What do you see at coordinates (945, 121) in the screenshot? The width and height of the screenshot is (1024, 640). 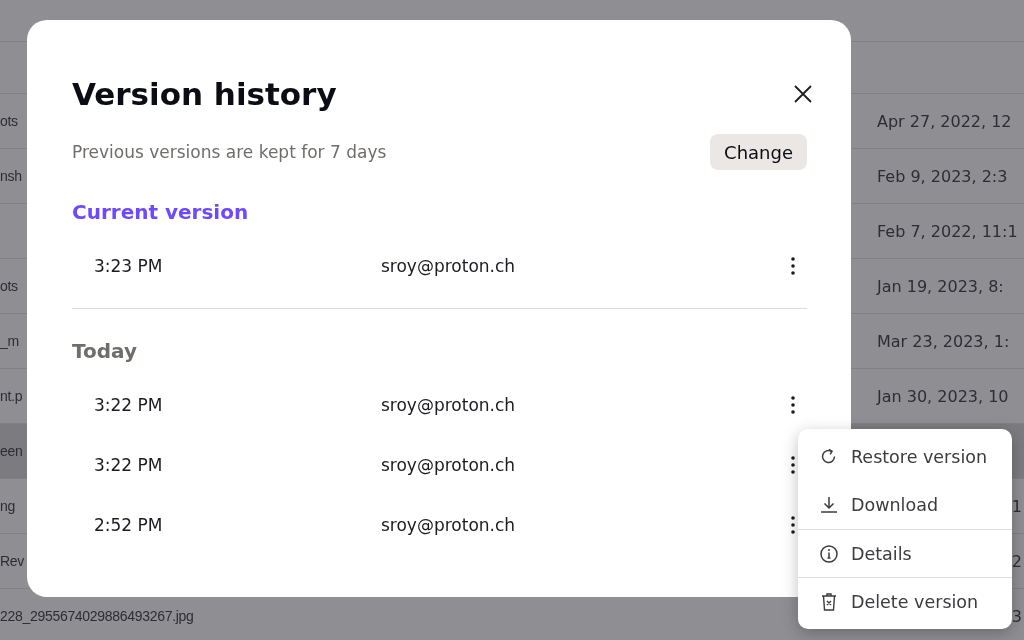 I see `modified-date: Apr 27, 2022, 12` at bounding box center [945, 121].